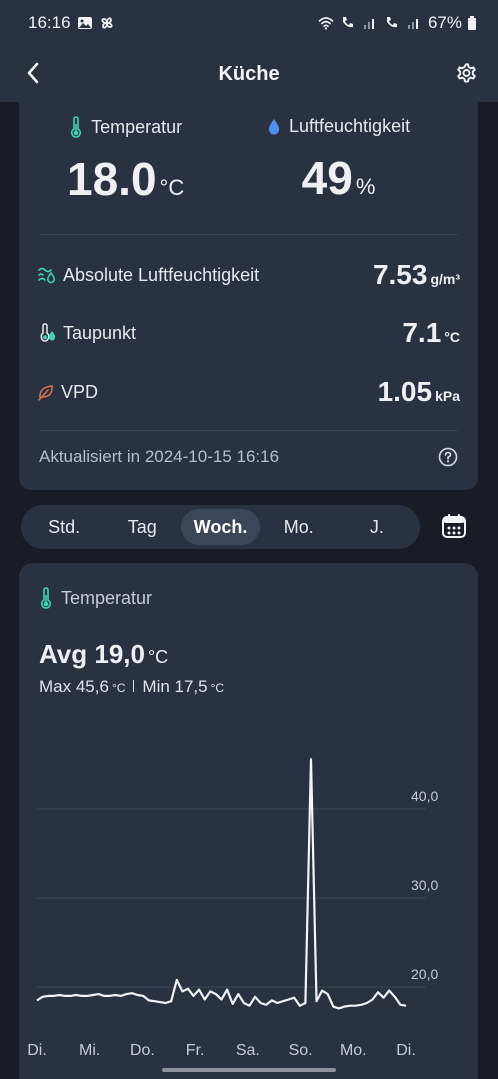 The height and width of the screenshot is (1079, 498). I want to click on vpd-value-row: 1.05 kPa, so click(419, 392).